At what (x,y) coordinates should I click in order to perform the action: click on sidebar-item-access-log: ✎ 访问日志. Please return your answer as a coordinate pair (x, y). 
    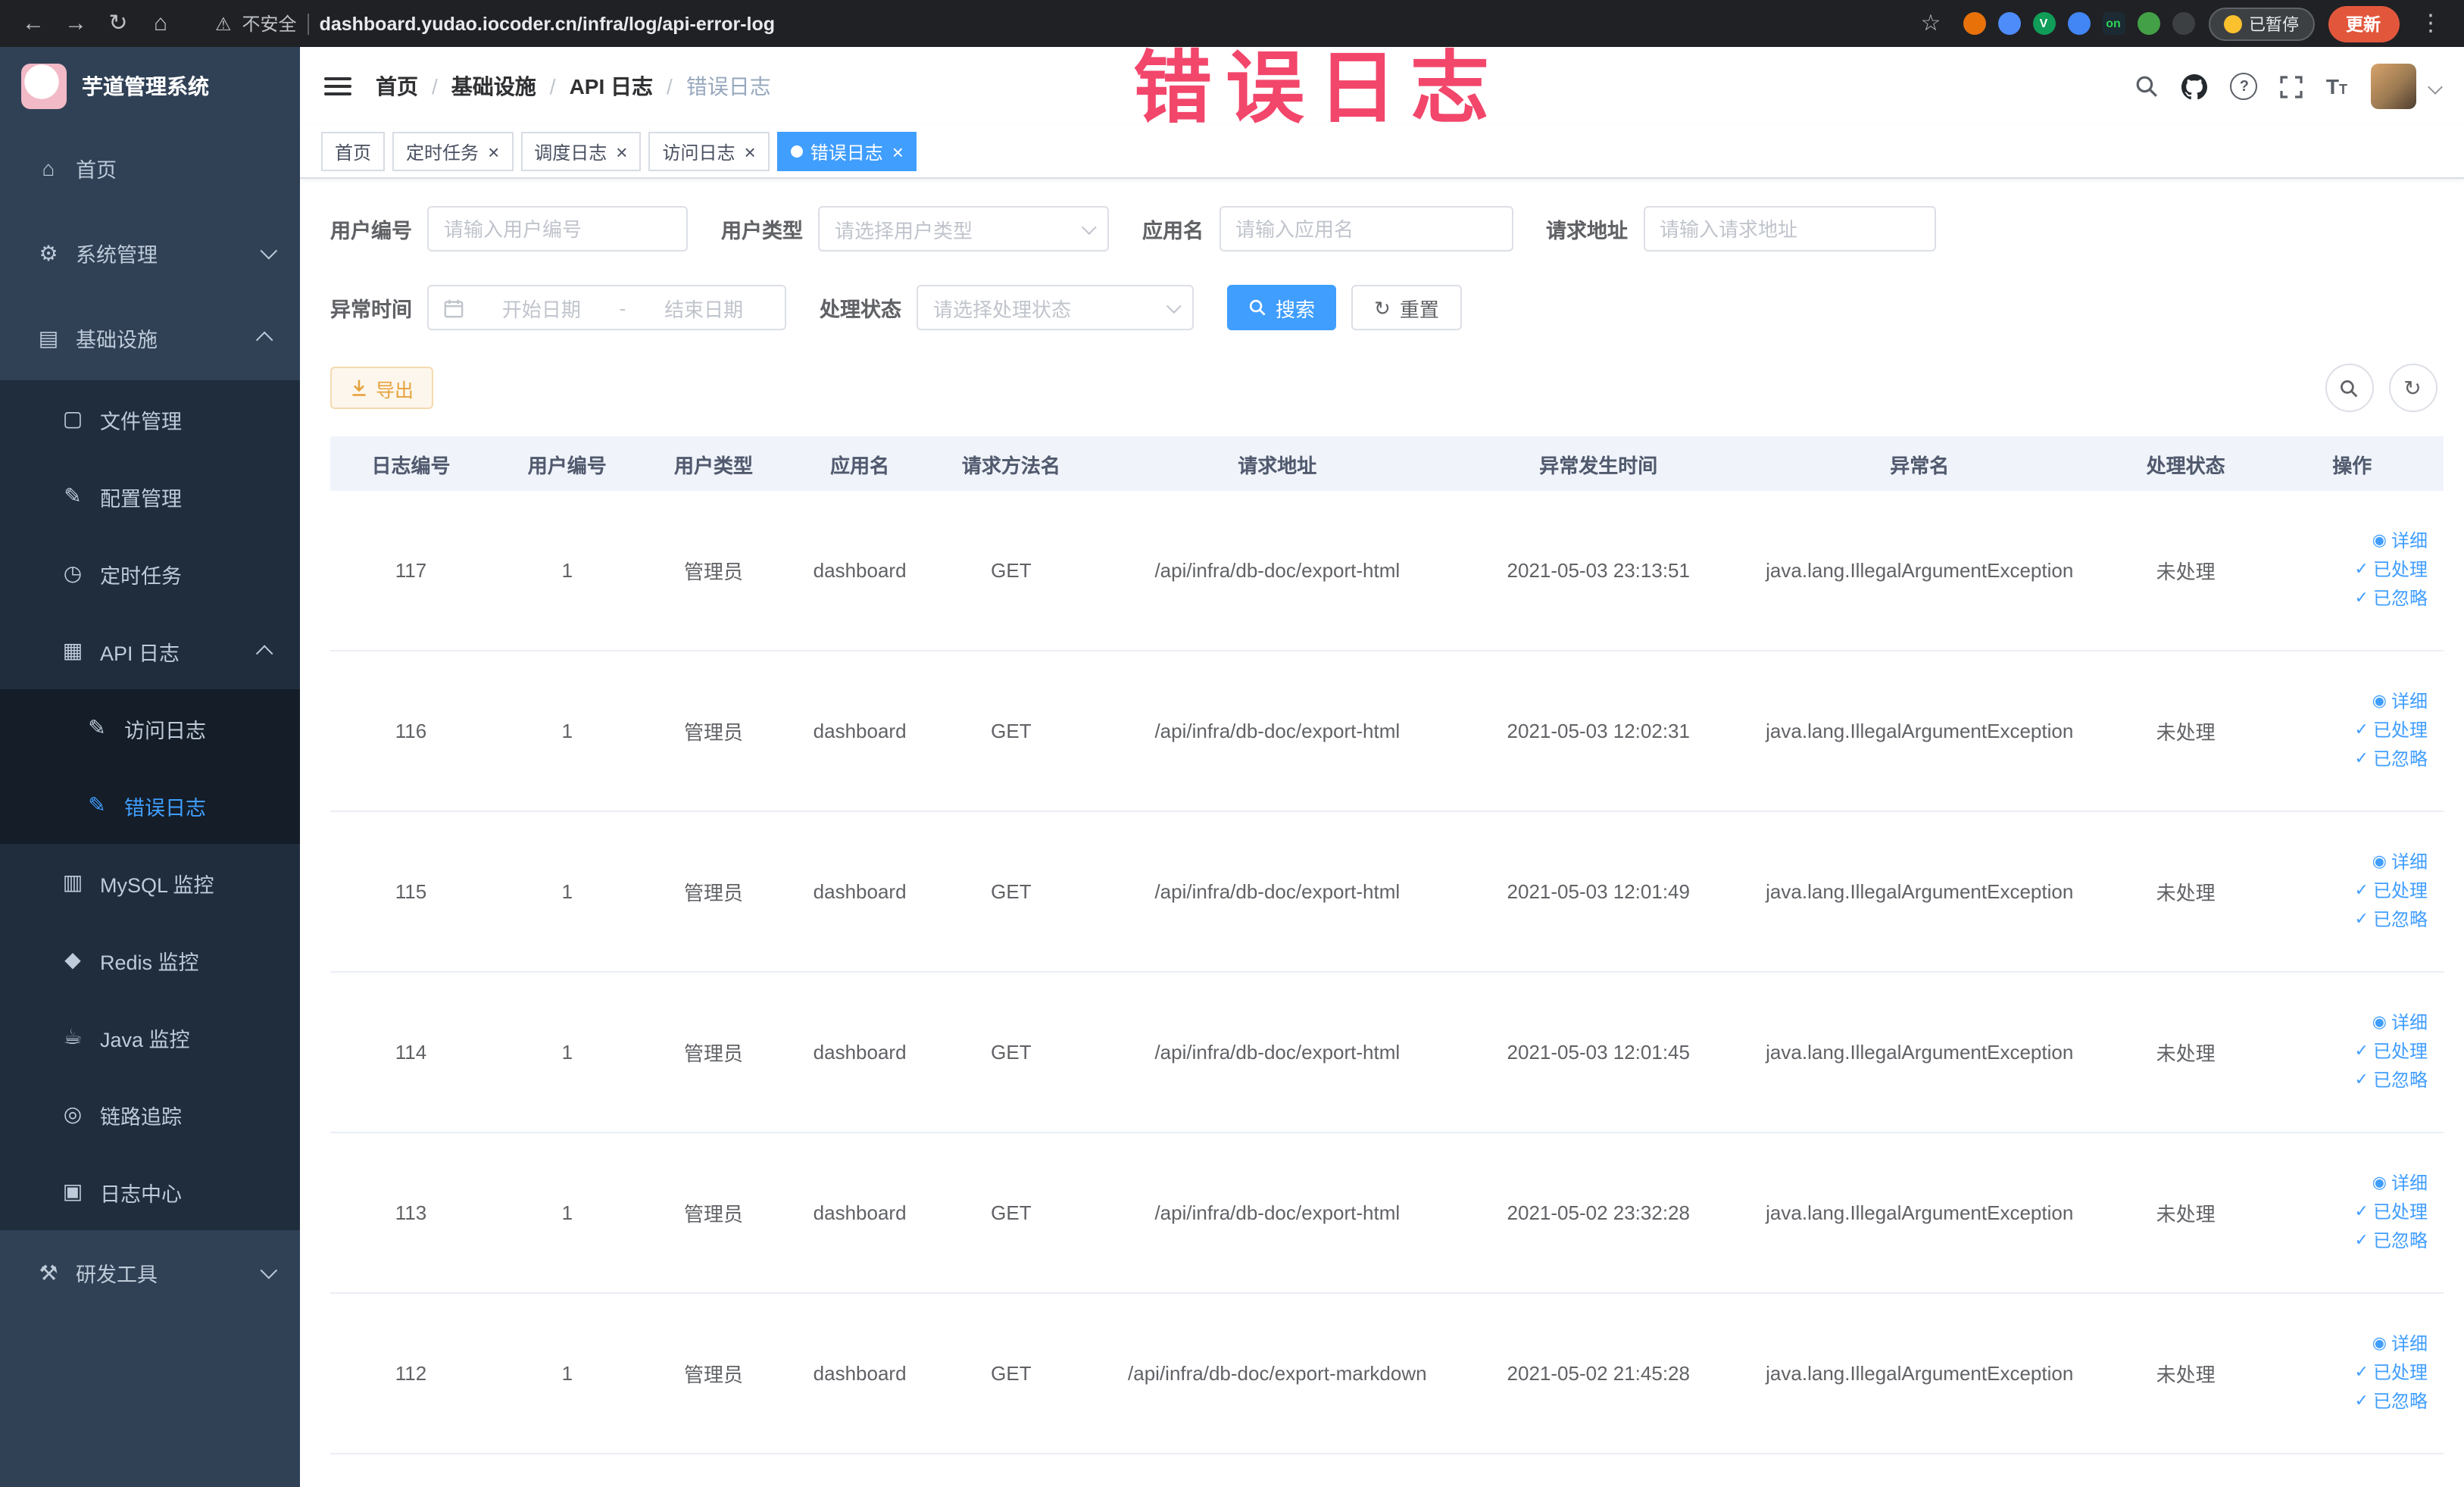
    Looking at the image, I should click on (150, 728).